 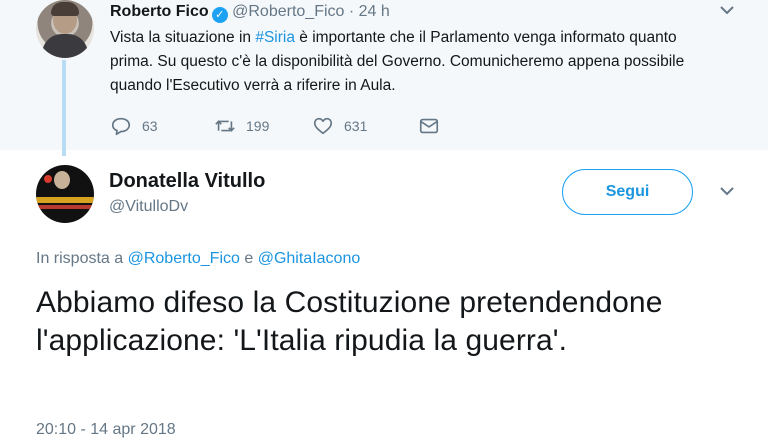 I want to click on tweet-actions: 63 199 631, so click(x=280, y=126).